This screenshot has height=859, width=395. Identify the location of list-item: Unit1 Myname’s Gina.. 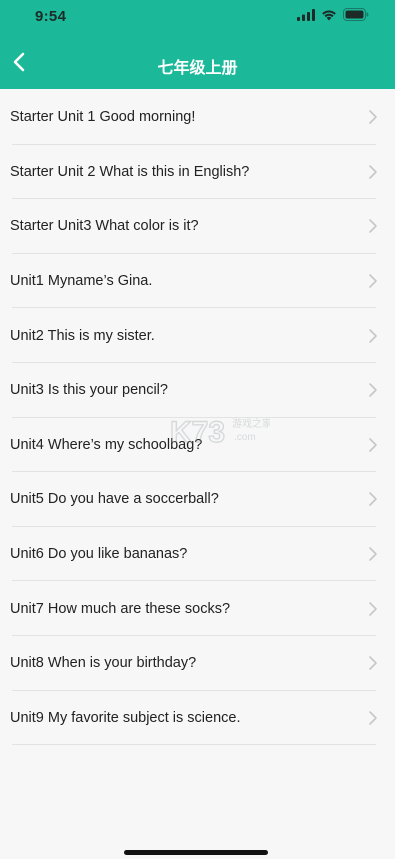
(197, 281).